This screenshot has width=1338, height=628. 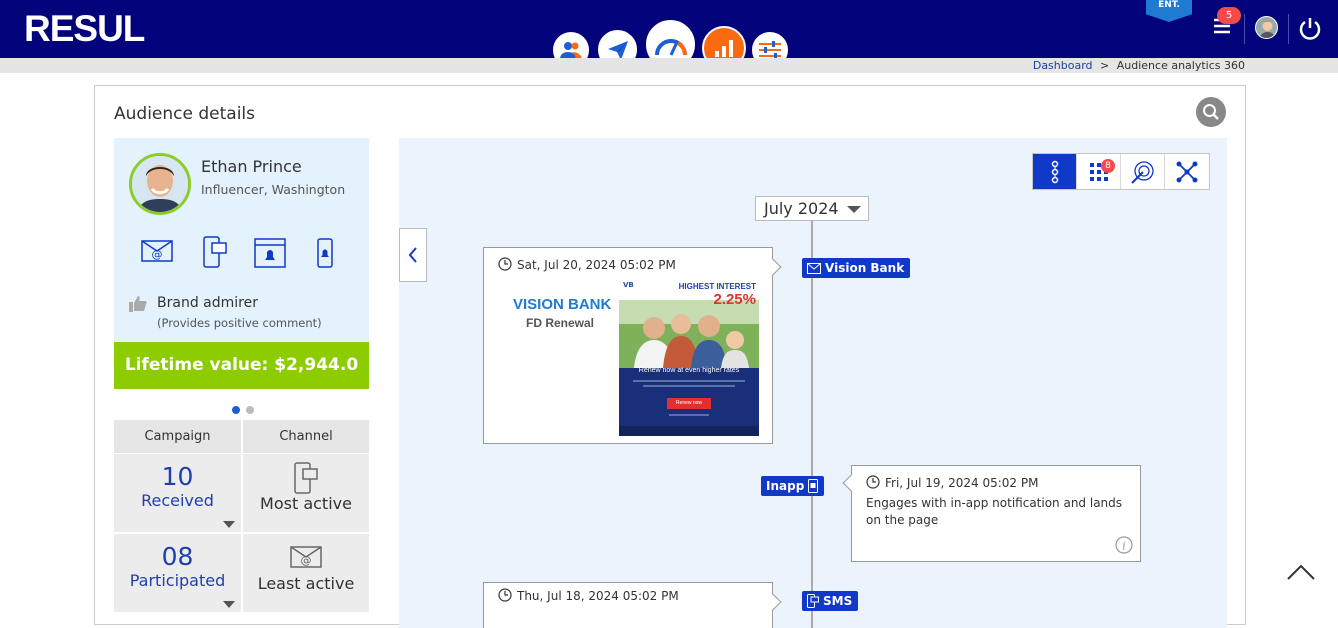 I want to click on timeline-view-tabs: 8, so click(x=1121, y=171).